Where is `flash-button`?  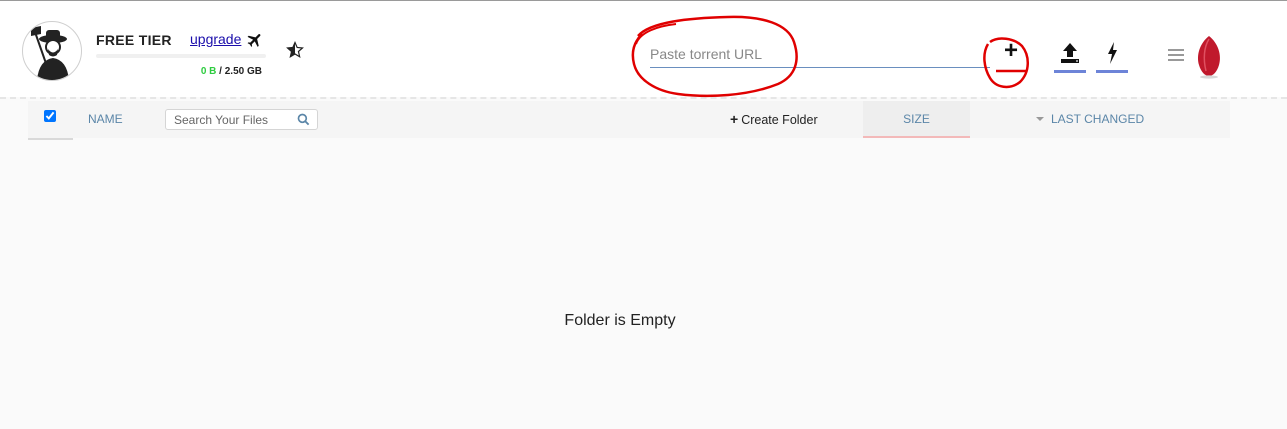 flash-button is located at coordinates (1112, 56).